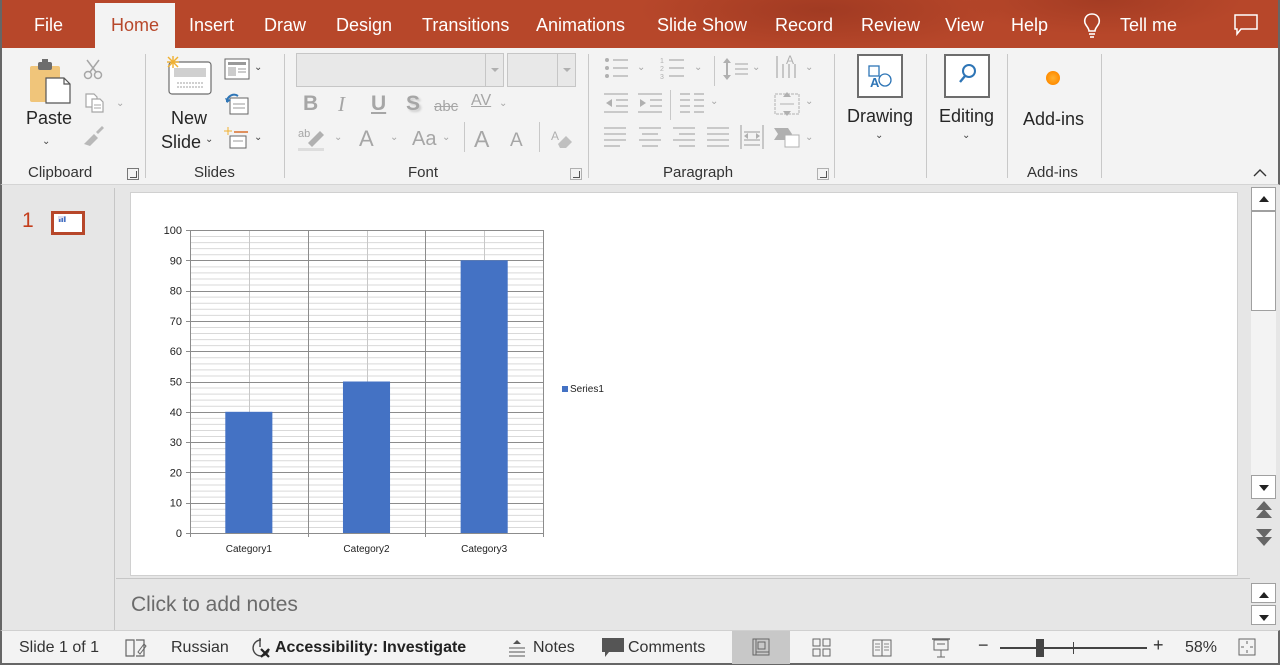  Describe the element at coordinates (366, 139) in the screenshot. I see `font-color-button: A` at that location.